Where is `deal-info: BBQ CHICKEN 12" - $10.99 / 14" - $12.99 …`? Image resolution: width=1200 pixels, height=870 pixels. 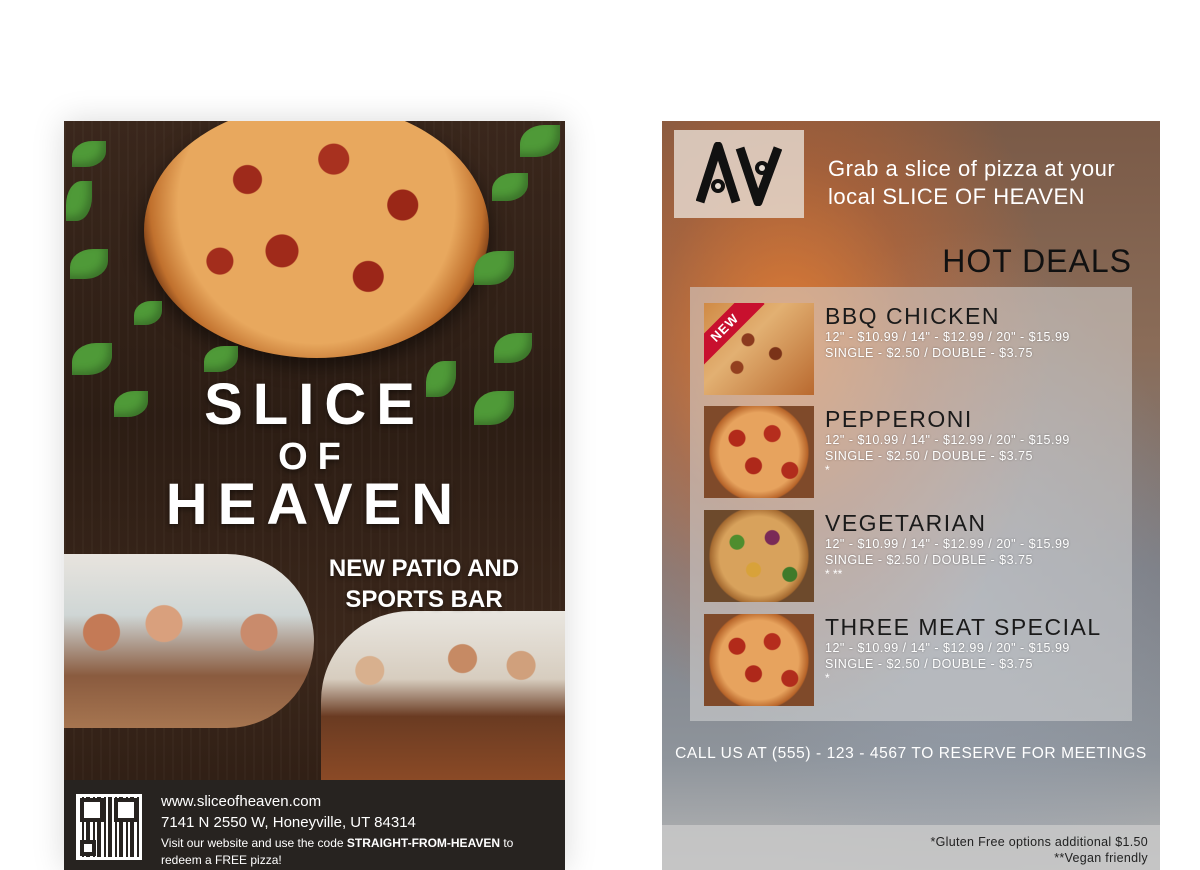 deal-info: BBQ CHICKEN 12" - $10.99 / 14" - $12.99 … is located at coordinates (975, 332).